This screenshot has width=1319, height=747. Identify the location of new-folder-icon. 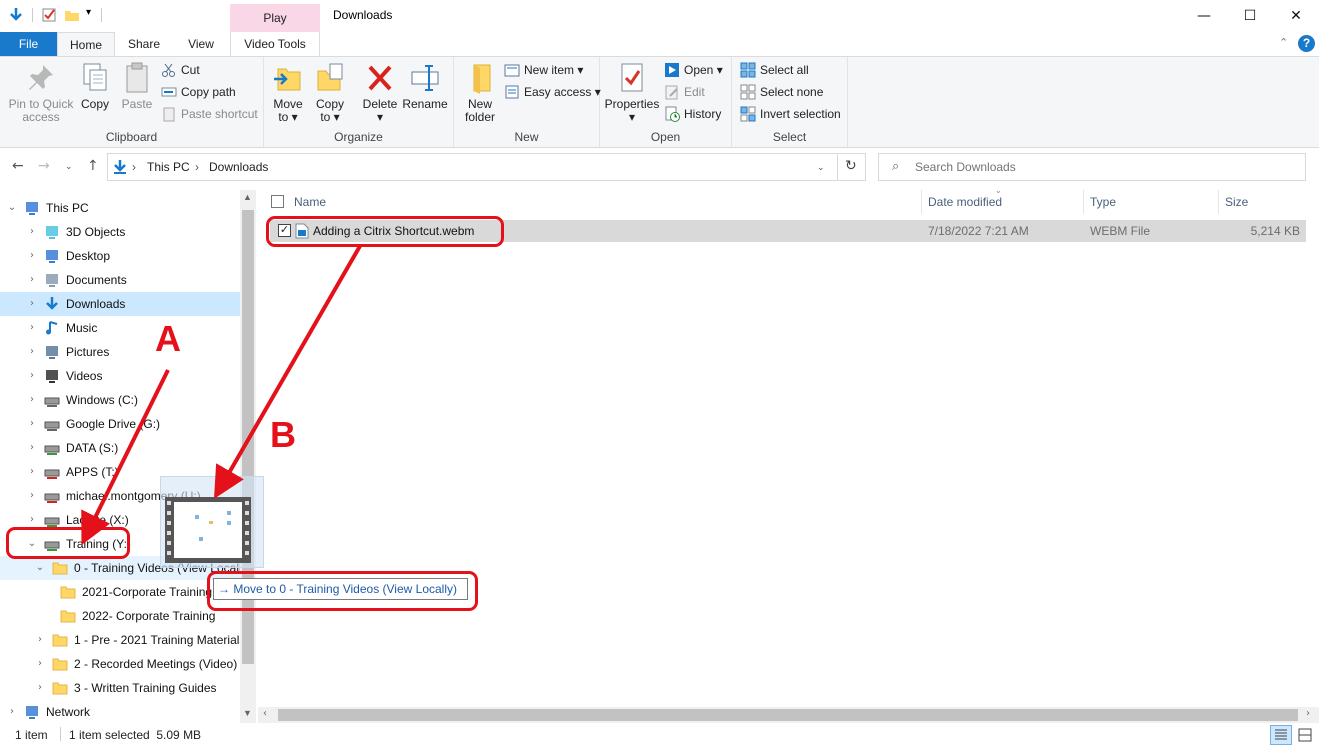
(72, 15).